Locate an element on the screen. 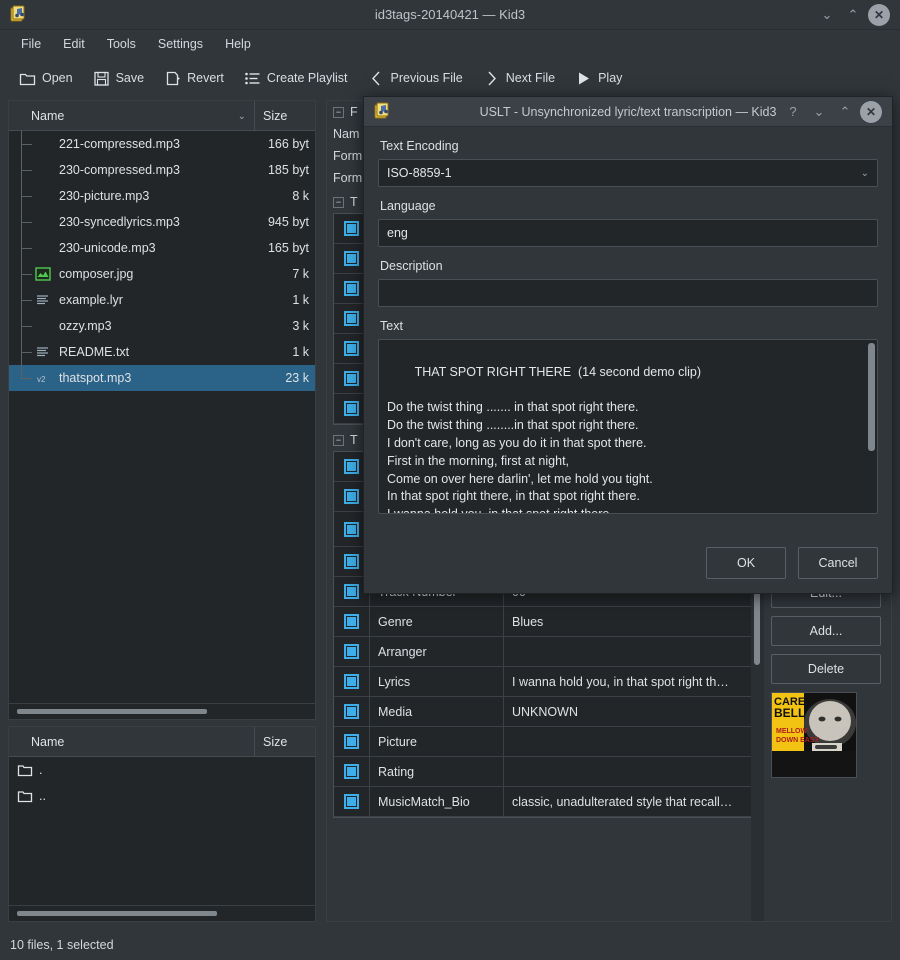 The height and width of the screenshot is (960, 900). directory-list-hscrollbar-thumb is located at coordinates (117, 913).